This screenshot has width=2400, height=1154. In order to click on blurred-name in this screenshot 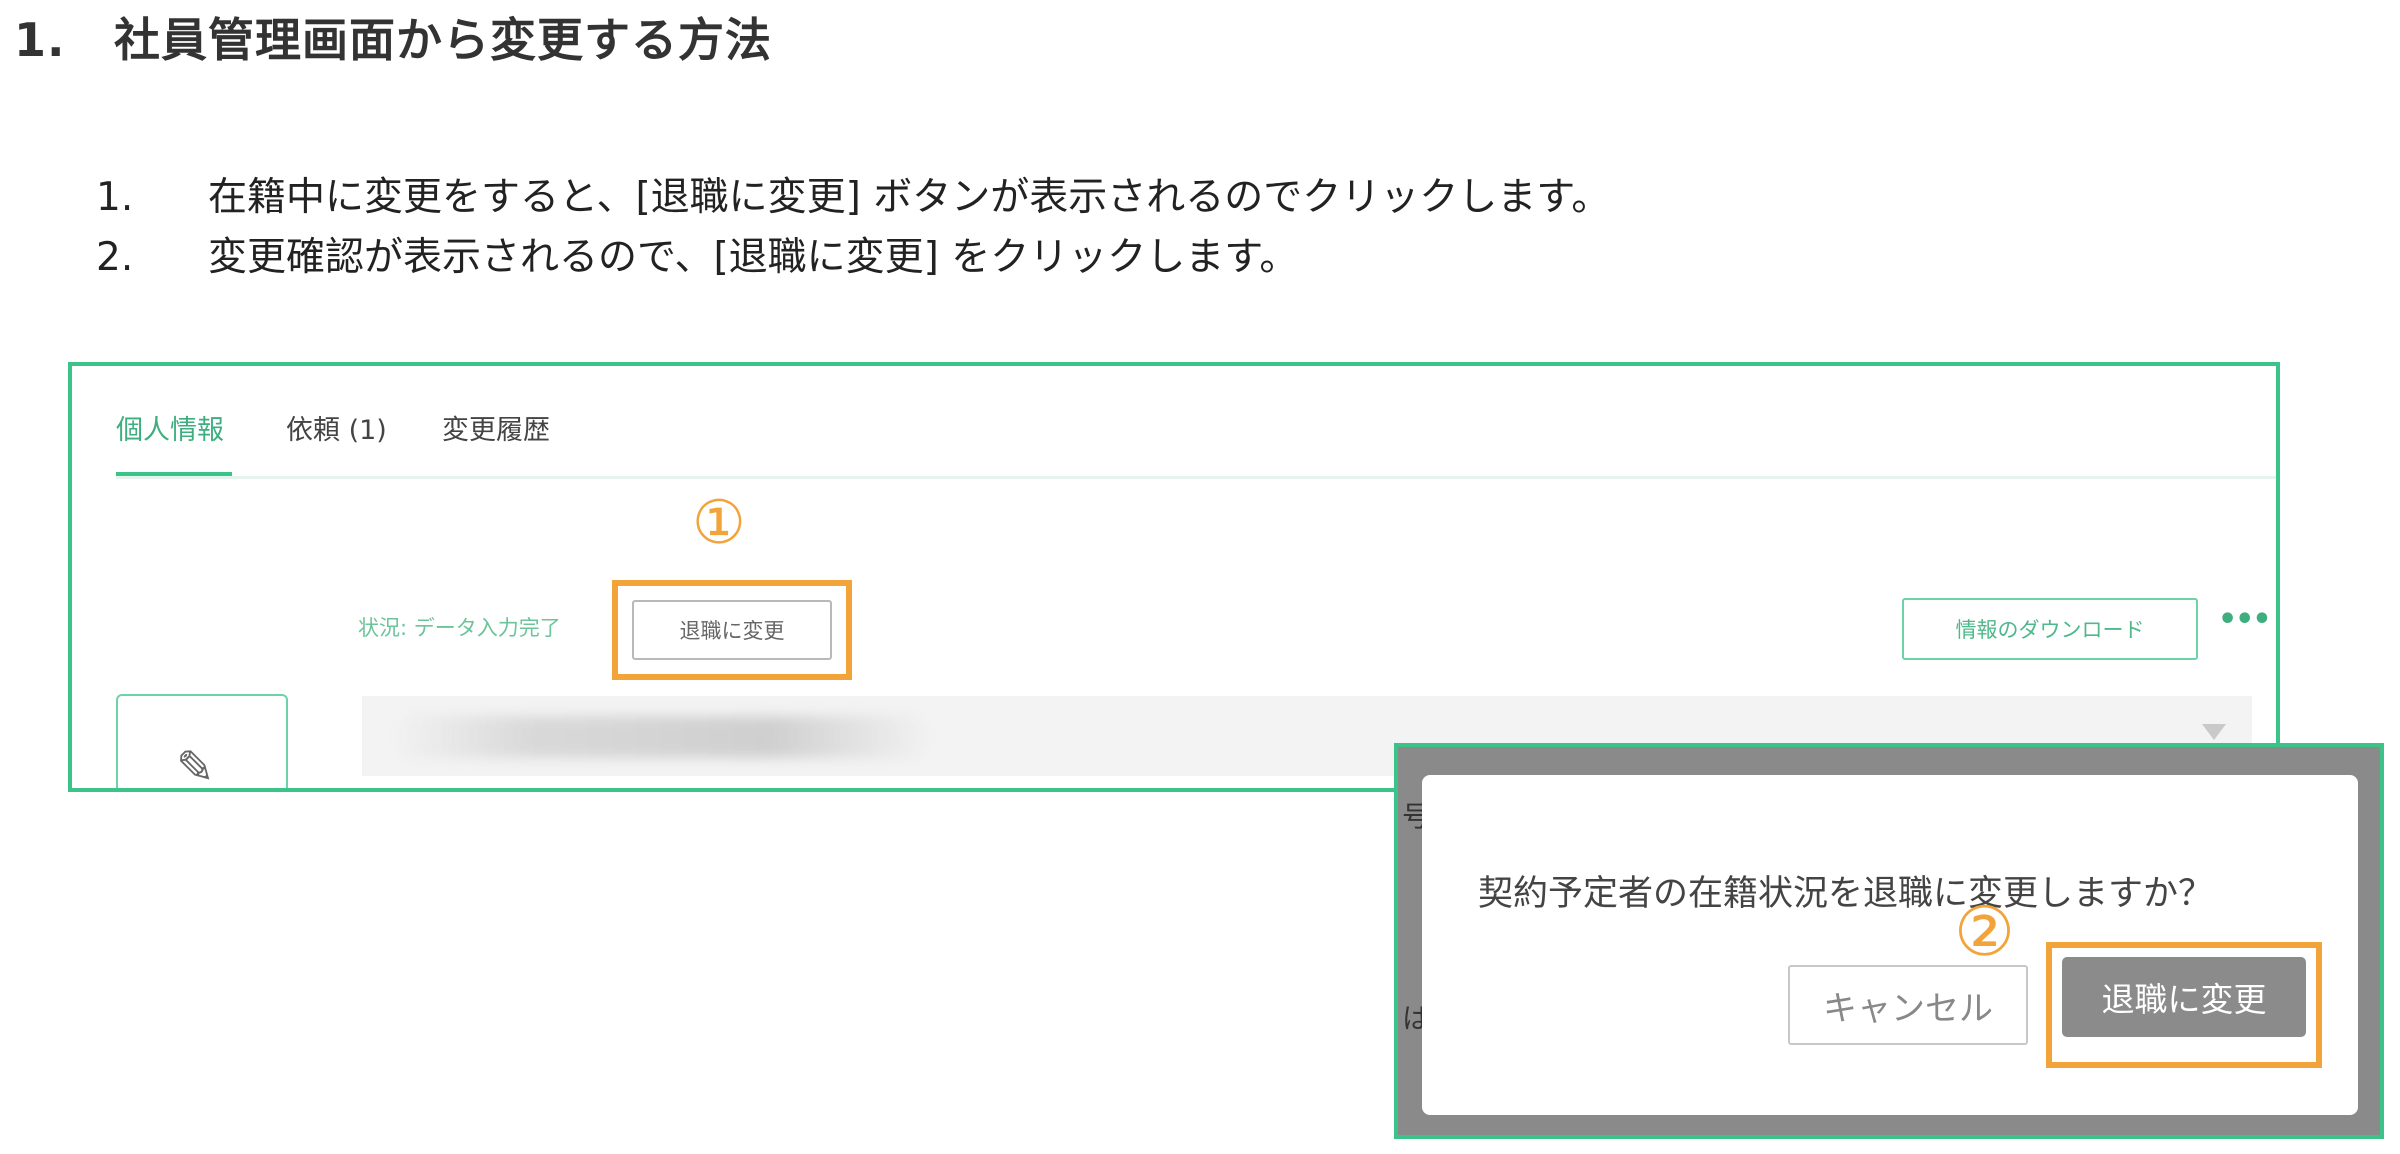, I will do `click(662, 737)`.